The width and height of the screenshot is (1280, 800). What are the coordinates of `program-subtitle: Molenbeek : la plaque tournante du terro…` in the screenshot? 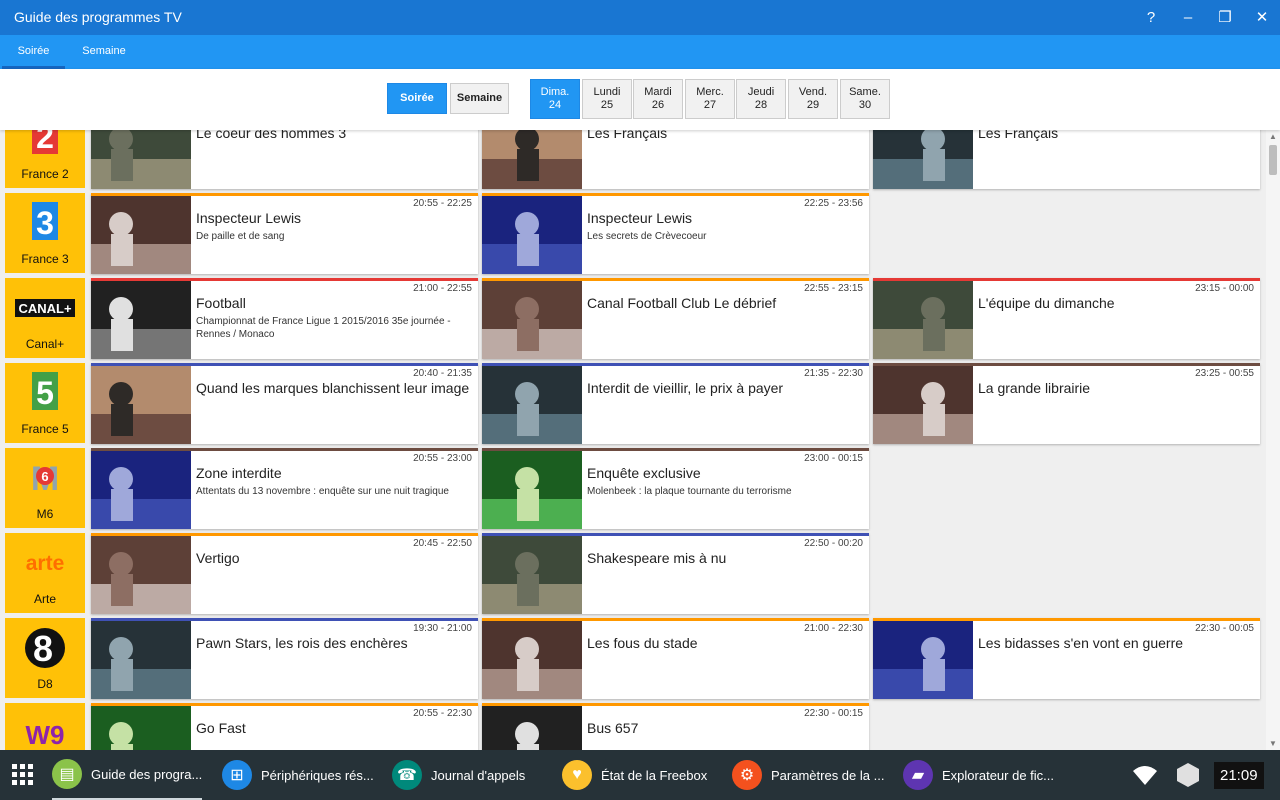 It's located at (689, 491).